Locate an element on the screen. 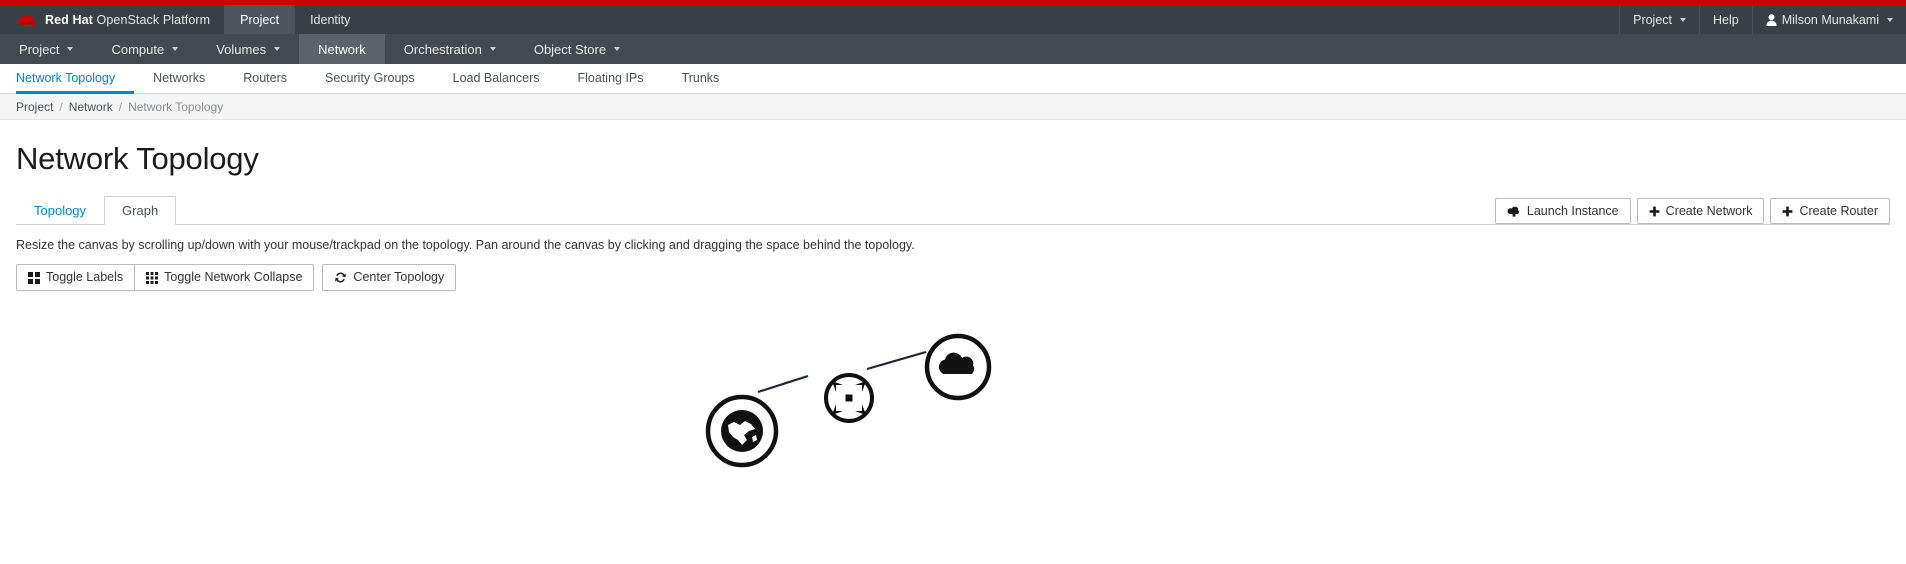 The height and width of the screenshot is (564, 1906). nav-item-orchestration: Orchestration is located at coordinates (450, 49).